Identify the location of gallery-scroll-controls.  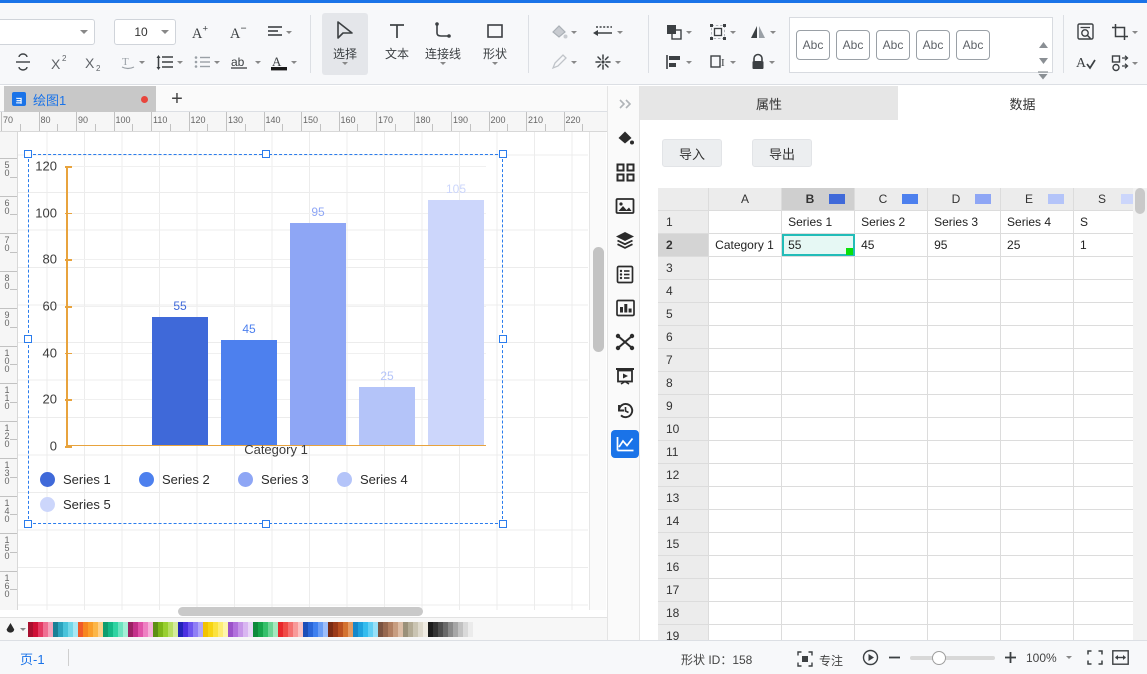
(1043, 60).